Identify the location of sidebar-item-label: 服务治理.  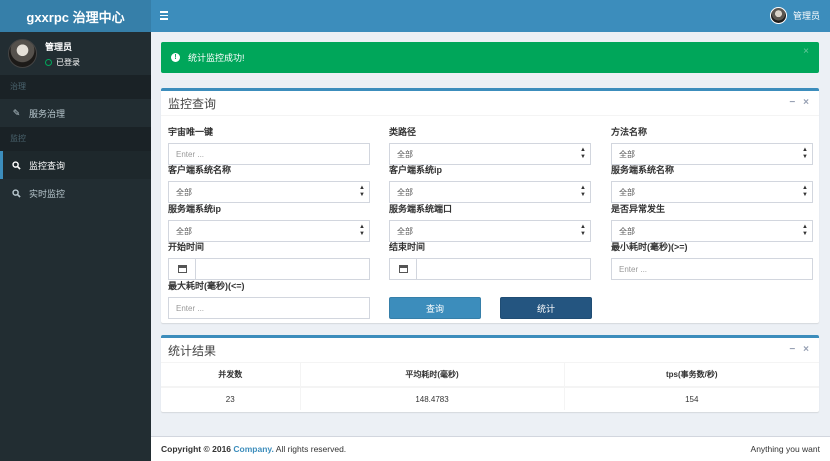
(47, 113).